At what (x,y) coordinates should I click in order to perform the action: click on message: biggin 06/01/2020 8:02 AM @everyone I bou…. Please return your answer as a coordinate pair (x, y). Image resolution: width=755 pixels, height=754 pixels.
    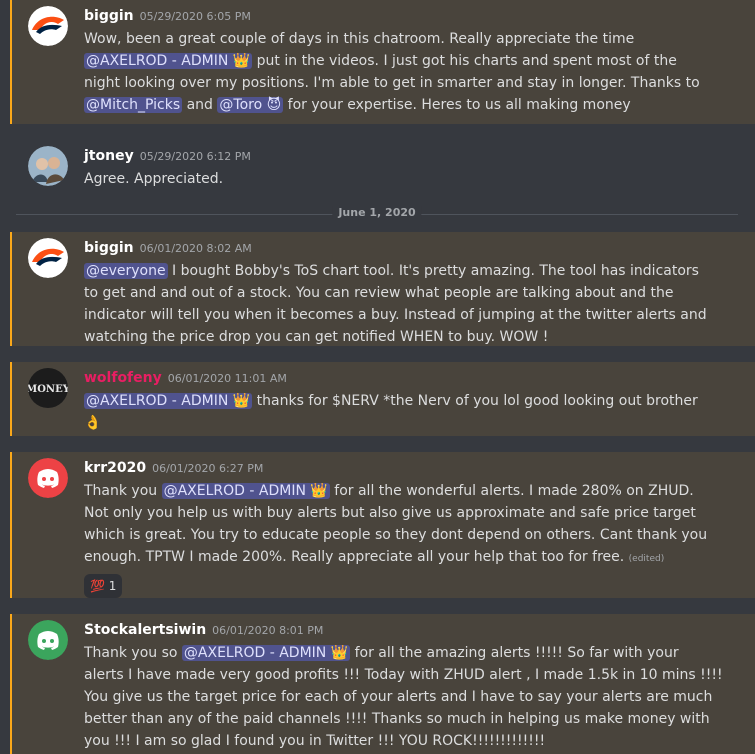
    Looking at the image, I should click on (382, 289).